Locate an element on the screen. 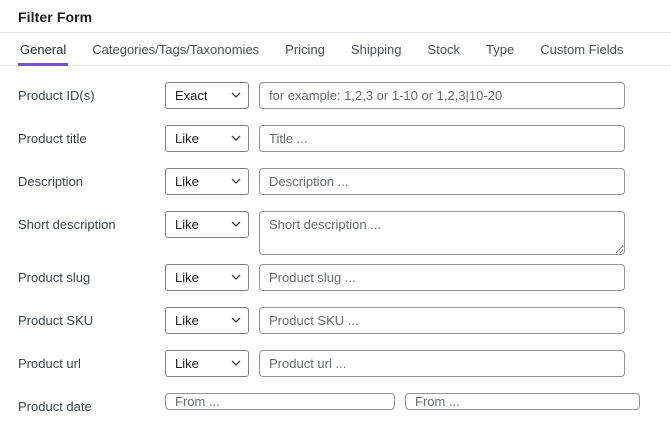 The width and height of the screenshot is (671, 431). product-sku-operator-select: Like is located at coordinates (207, 320).